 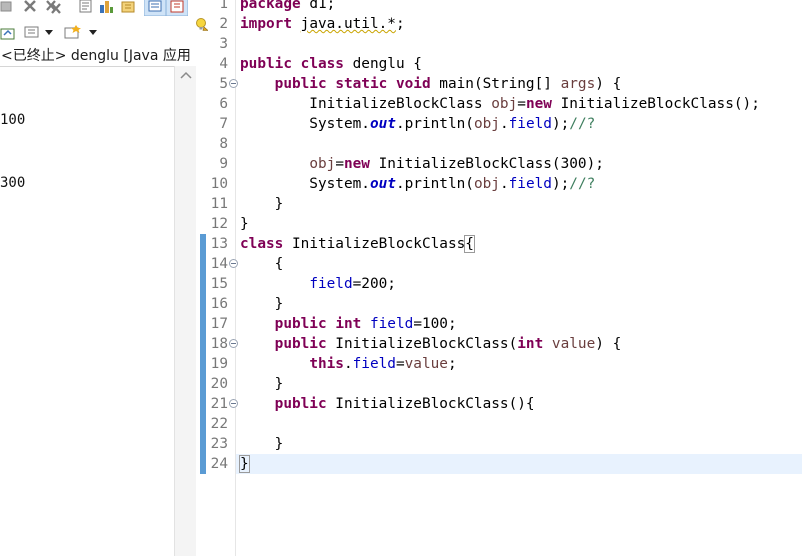 What do you see at coordinates (223, 164) in the screenshot?
I see `line-number: 9` at bounding box center [223, 164].